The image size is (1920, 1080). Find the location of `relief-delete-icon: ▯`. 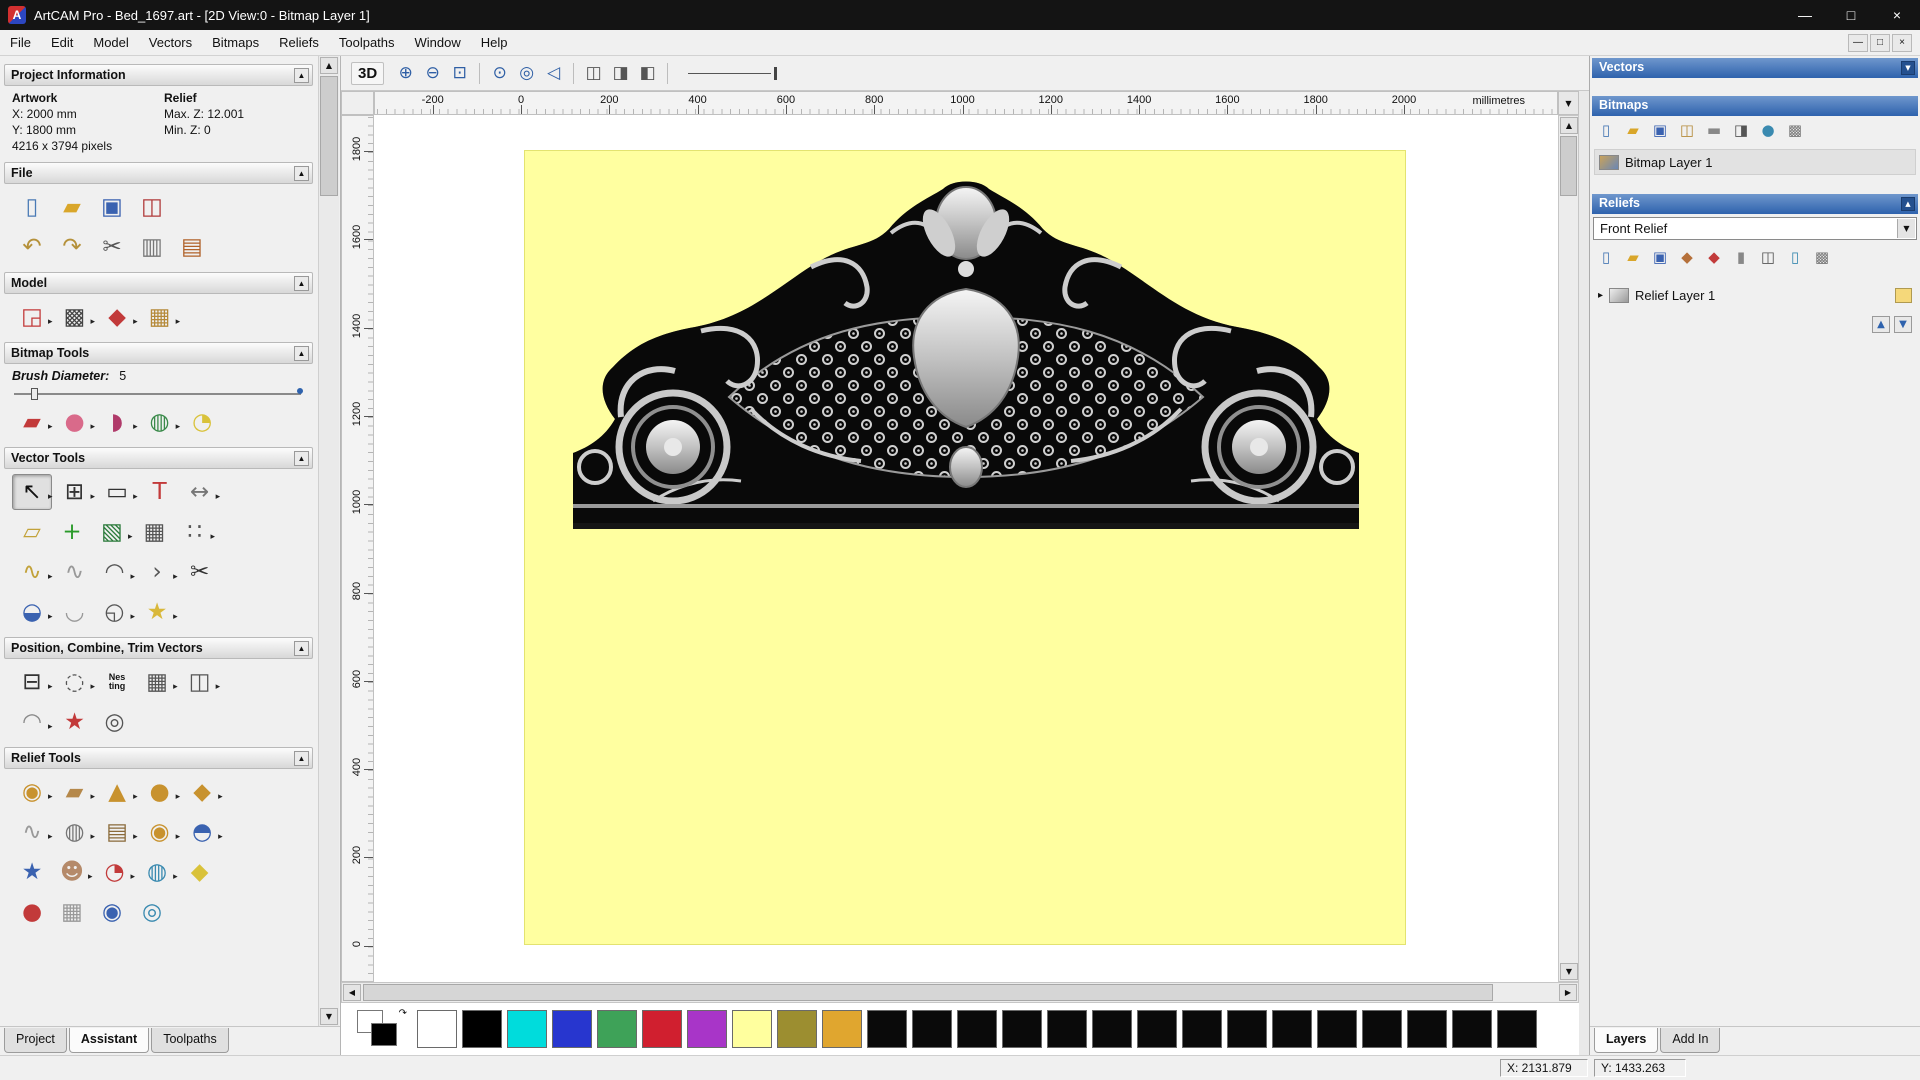

relief-delete-icon: ▯ is located at coordinates (1795, 257).